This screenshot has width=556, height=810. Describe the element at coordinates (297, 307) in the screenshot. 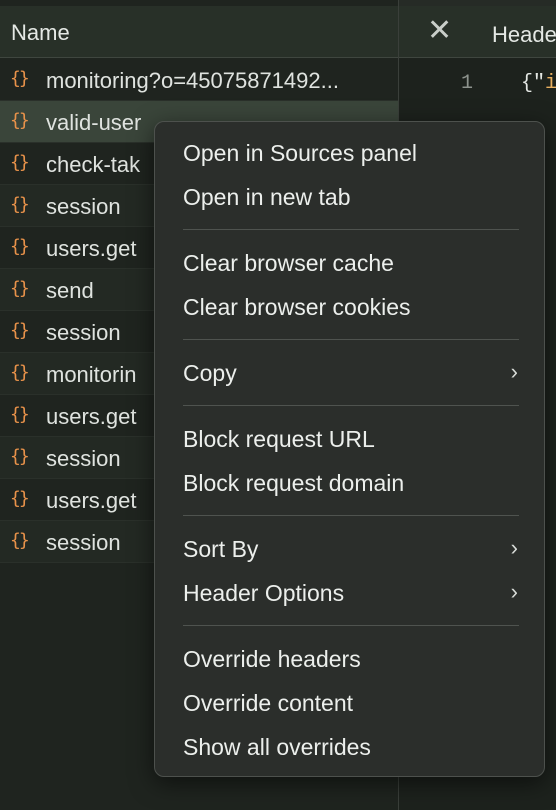

I see `menu-item-clear-cookies: Clear browser cookies` at that location.